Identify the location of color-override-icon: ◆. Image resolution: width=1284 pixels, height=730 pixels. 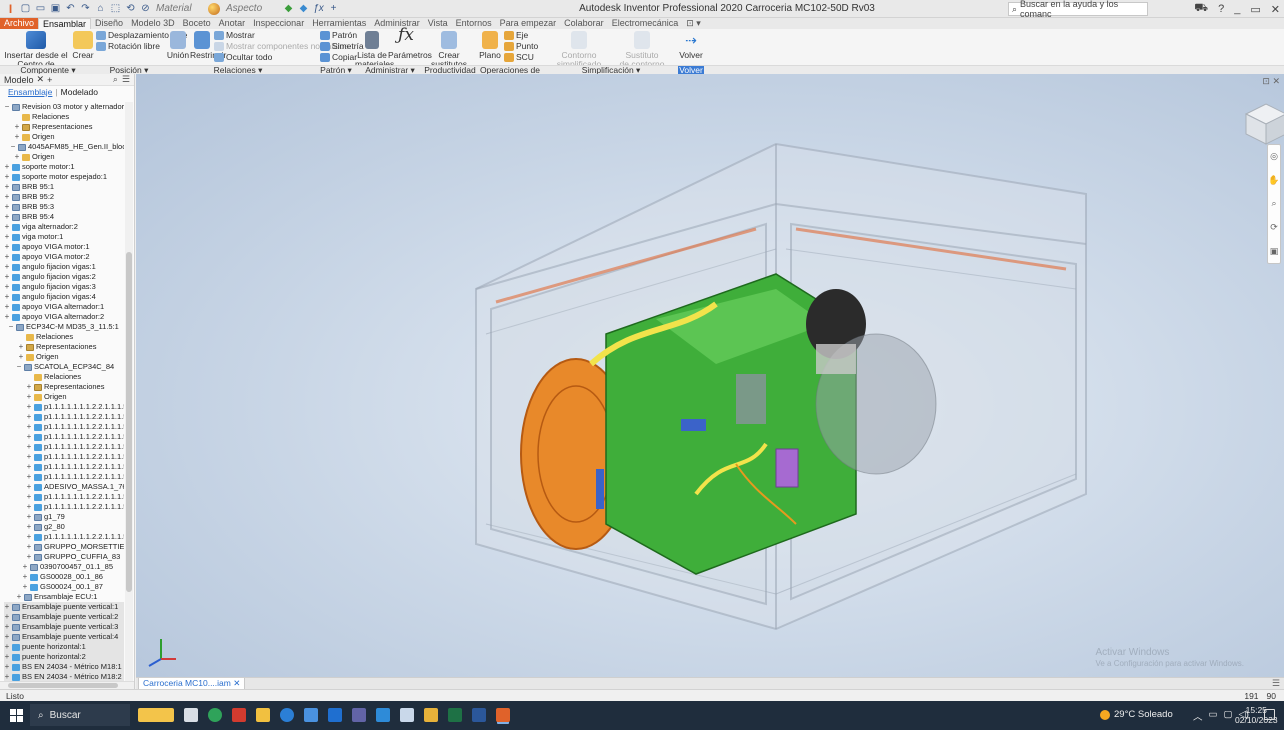
(288, 8).